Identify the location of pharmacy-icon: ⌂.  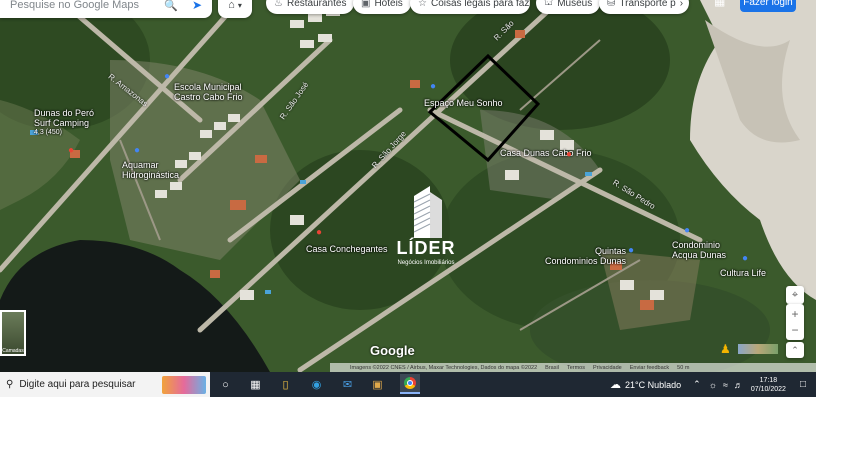
(231, 5).